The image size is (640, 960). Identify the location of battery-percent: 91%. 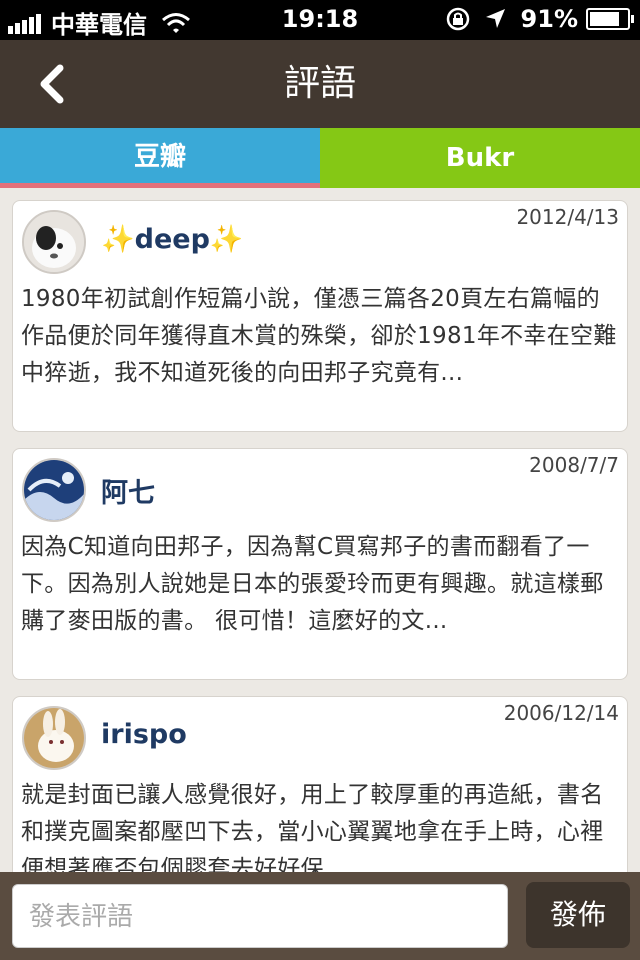
(549, 19).